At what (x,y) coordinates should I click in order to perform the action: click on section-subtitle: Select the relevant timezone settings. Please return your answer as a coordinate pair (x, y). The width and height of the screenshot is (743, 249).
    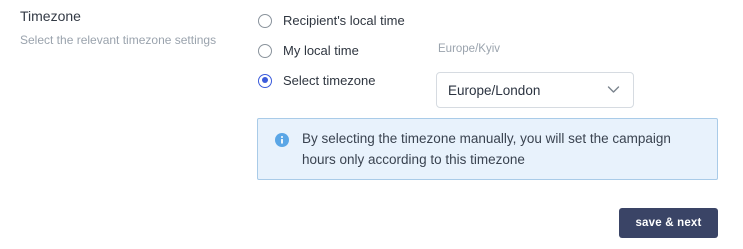
    Looking at the image, I should click on (118, 40).